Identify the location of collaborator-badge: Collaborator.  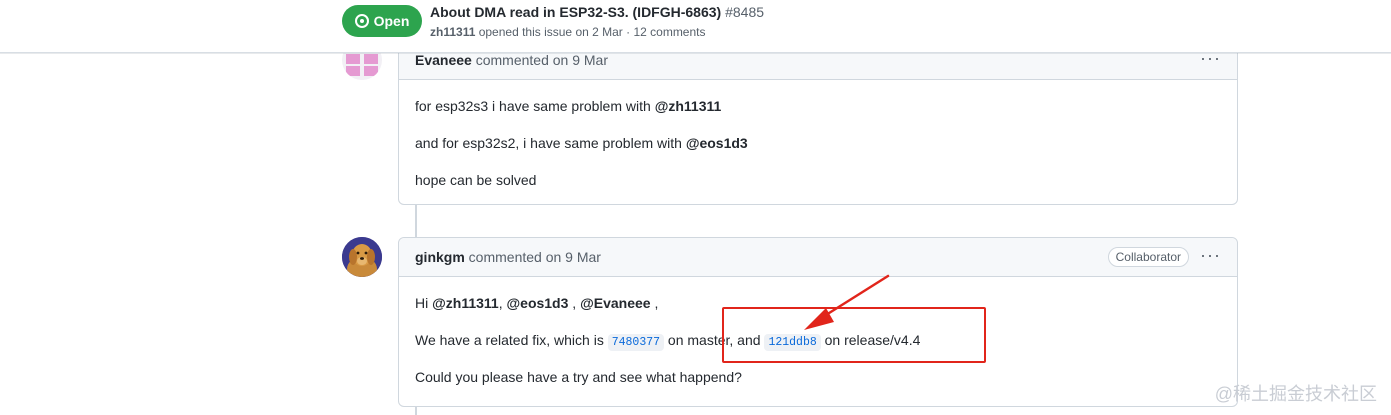
(1148, 257).